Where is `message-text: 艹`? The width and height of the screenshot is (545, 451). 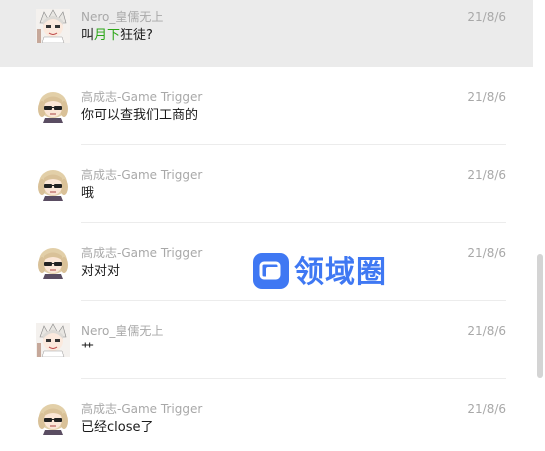 message-text: 艹 is located at coordinates (88, 349).